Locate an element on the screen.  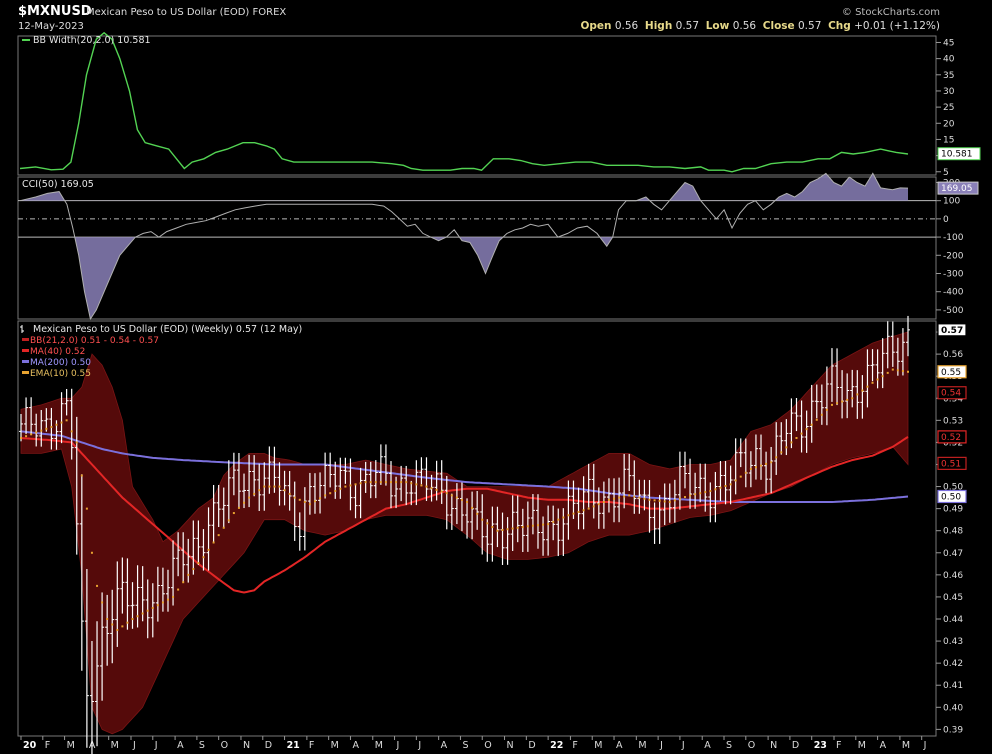
bbw-tick-label: 25 is located at coordinates (948, 108).